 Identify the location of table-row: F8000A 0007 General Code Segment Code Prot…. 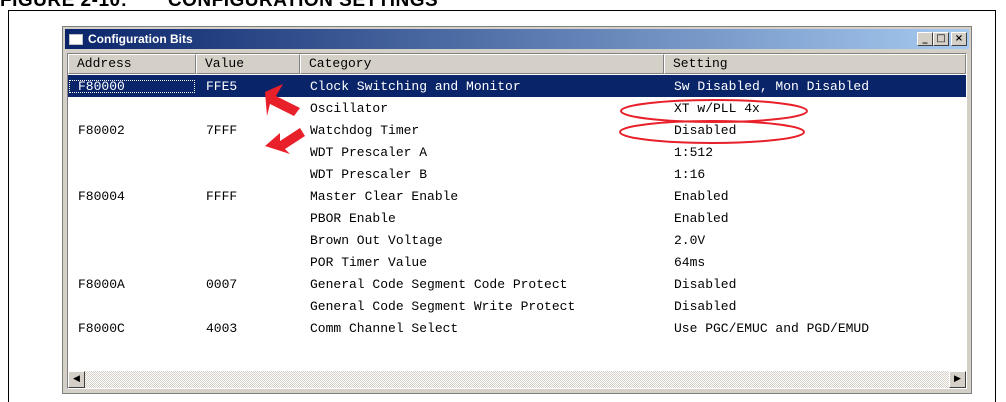
(517, 284).